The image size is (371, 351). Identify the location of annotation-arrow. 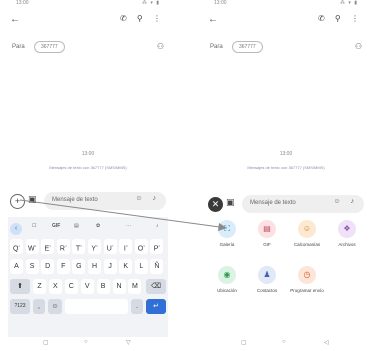
(123, 215).